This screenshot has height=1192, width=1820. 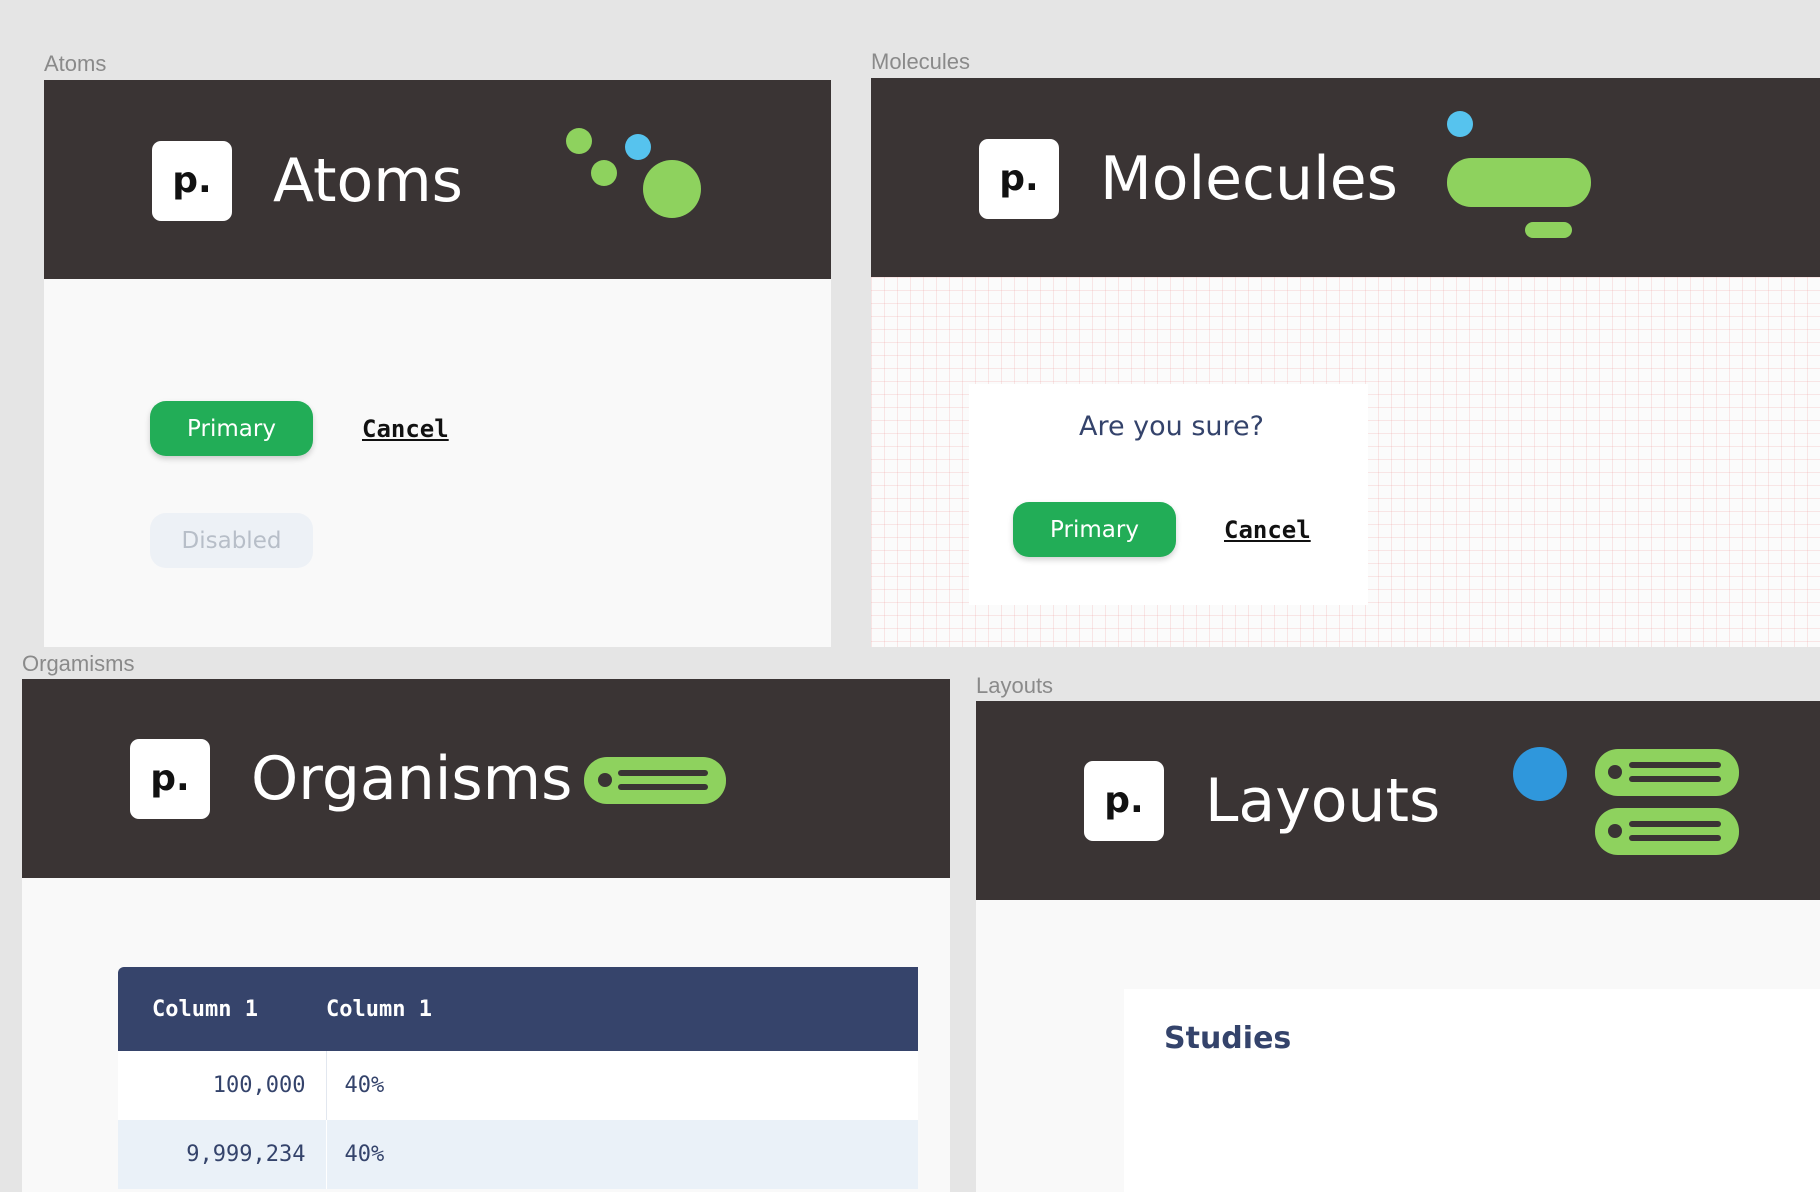 I want to click on table-row: 9,999,234 40%, so click(x=518, y=1154).